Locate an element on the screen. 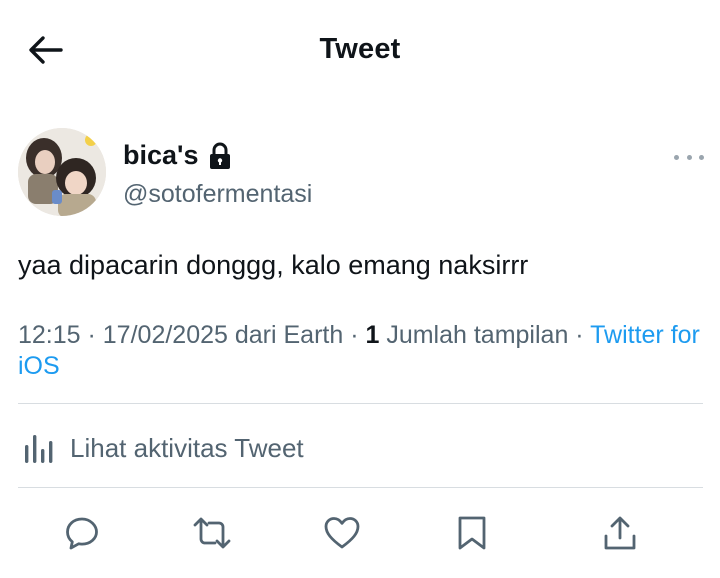 The image size is (720, 578). author-handle: @sotofermentasi is located at coordinates (217, 194).